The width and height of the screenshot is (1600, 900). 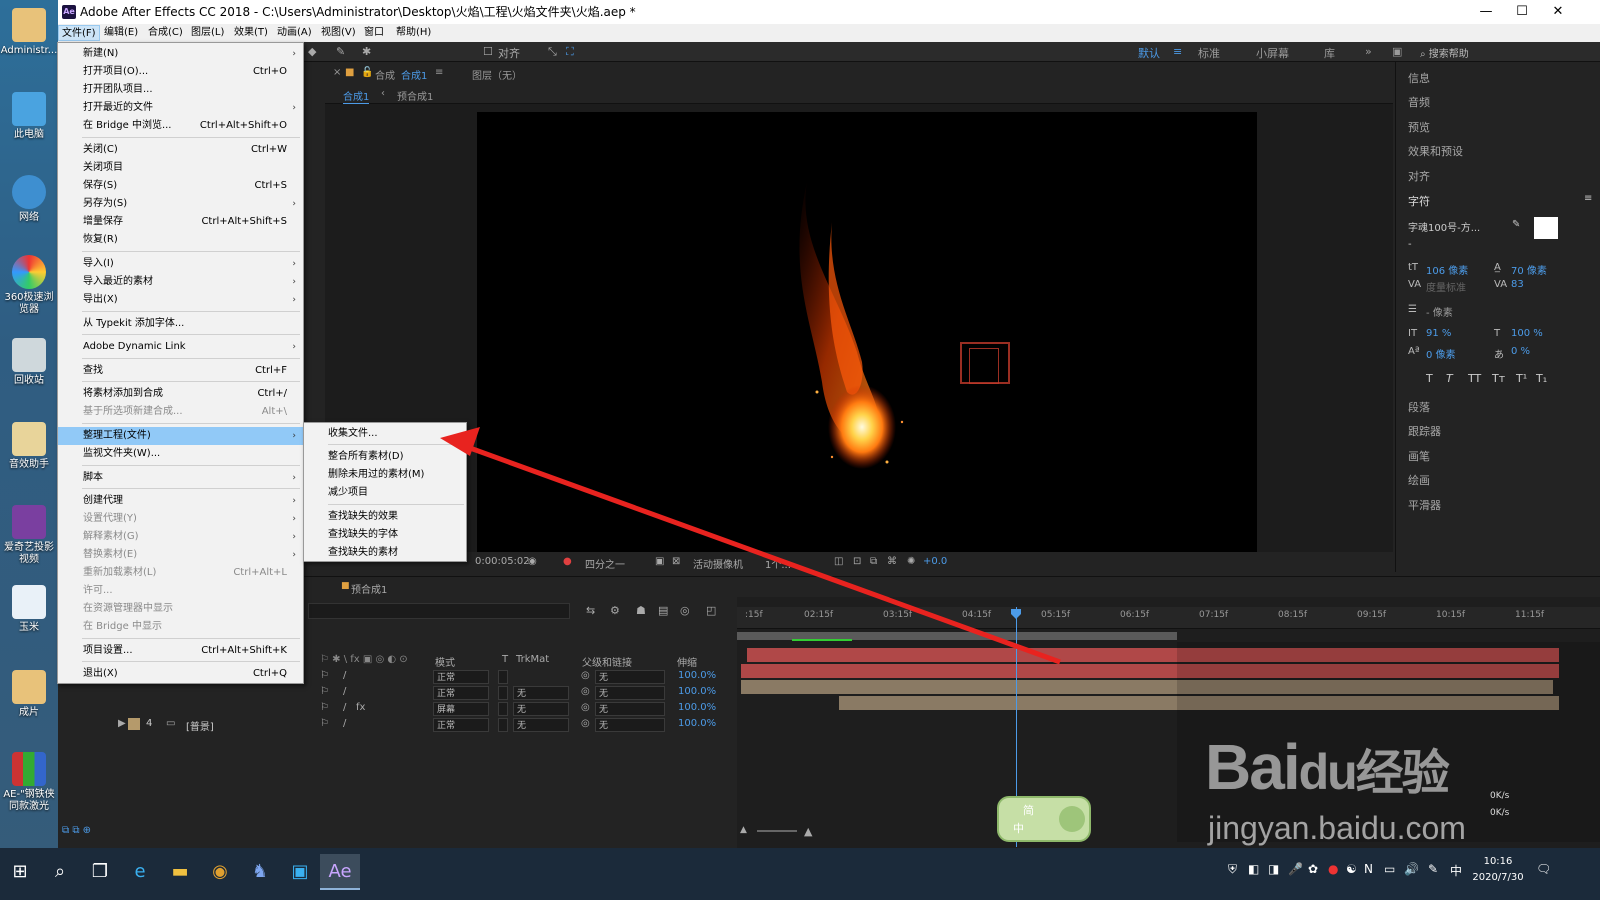 I want to click on stretch-value: 100.0%, so click(x=697, y=707).